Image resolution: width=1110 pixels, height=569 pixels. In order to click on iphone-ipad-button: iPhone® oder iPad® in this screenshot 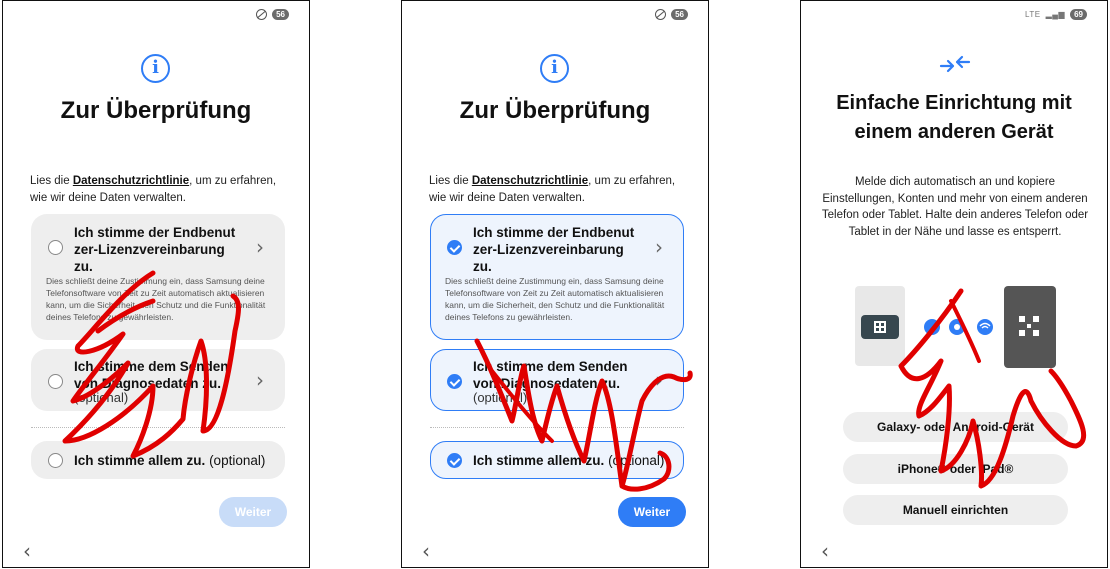, I will do `click(955, 469)`.